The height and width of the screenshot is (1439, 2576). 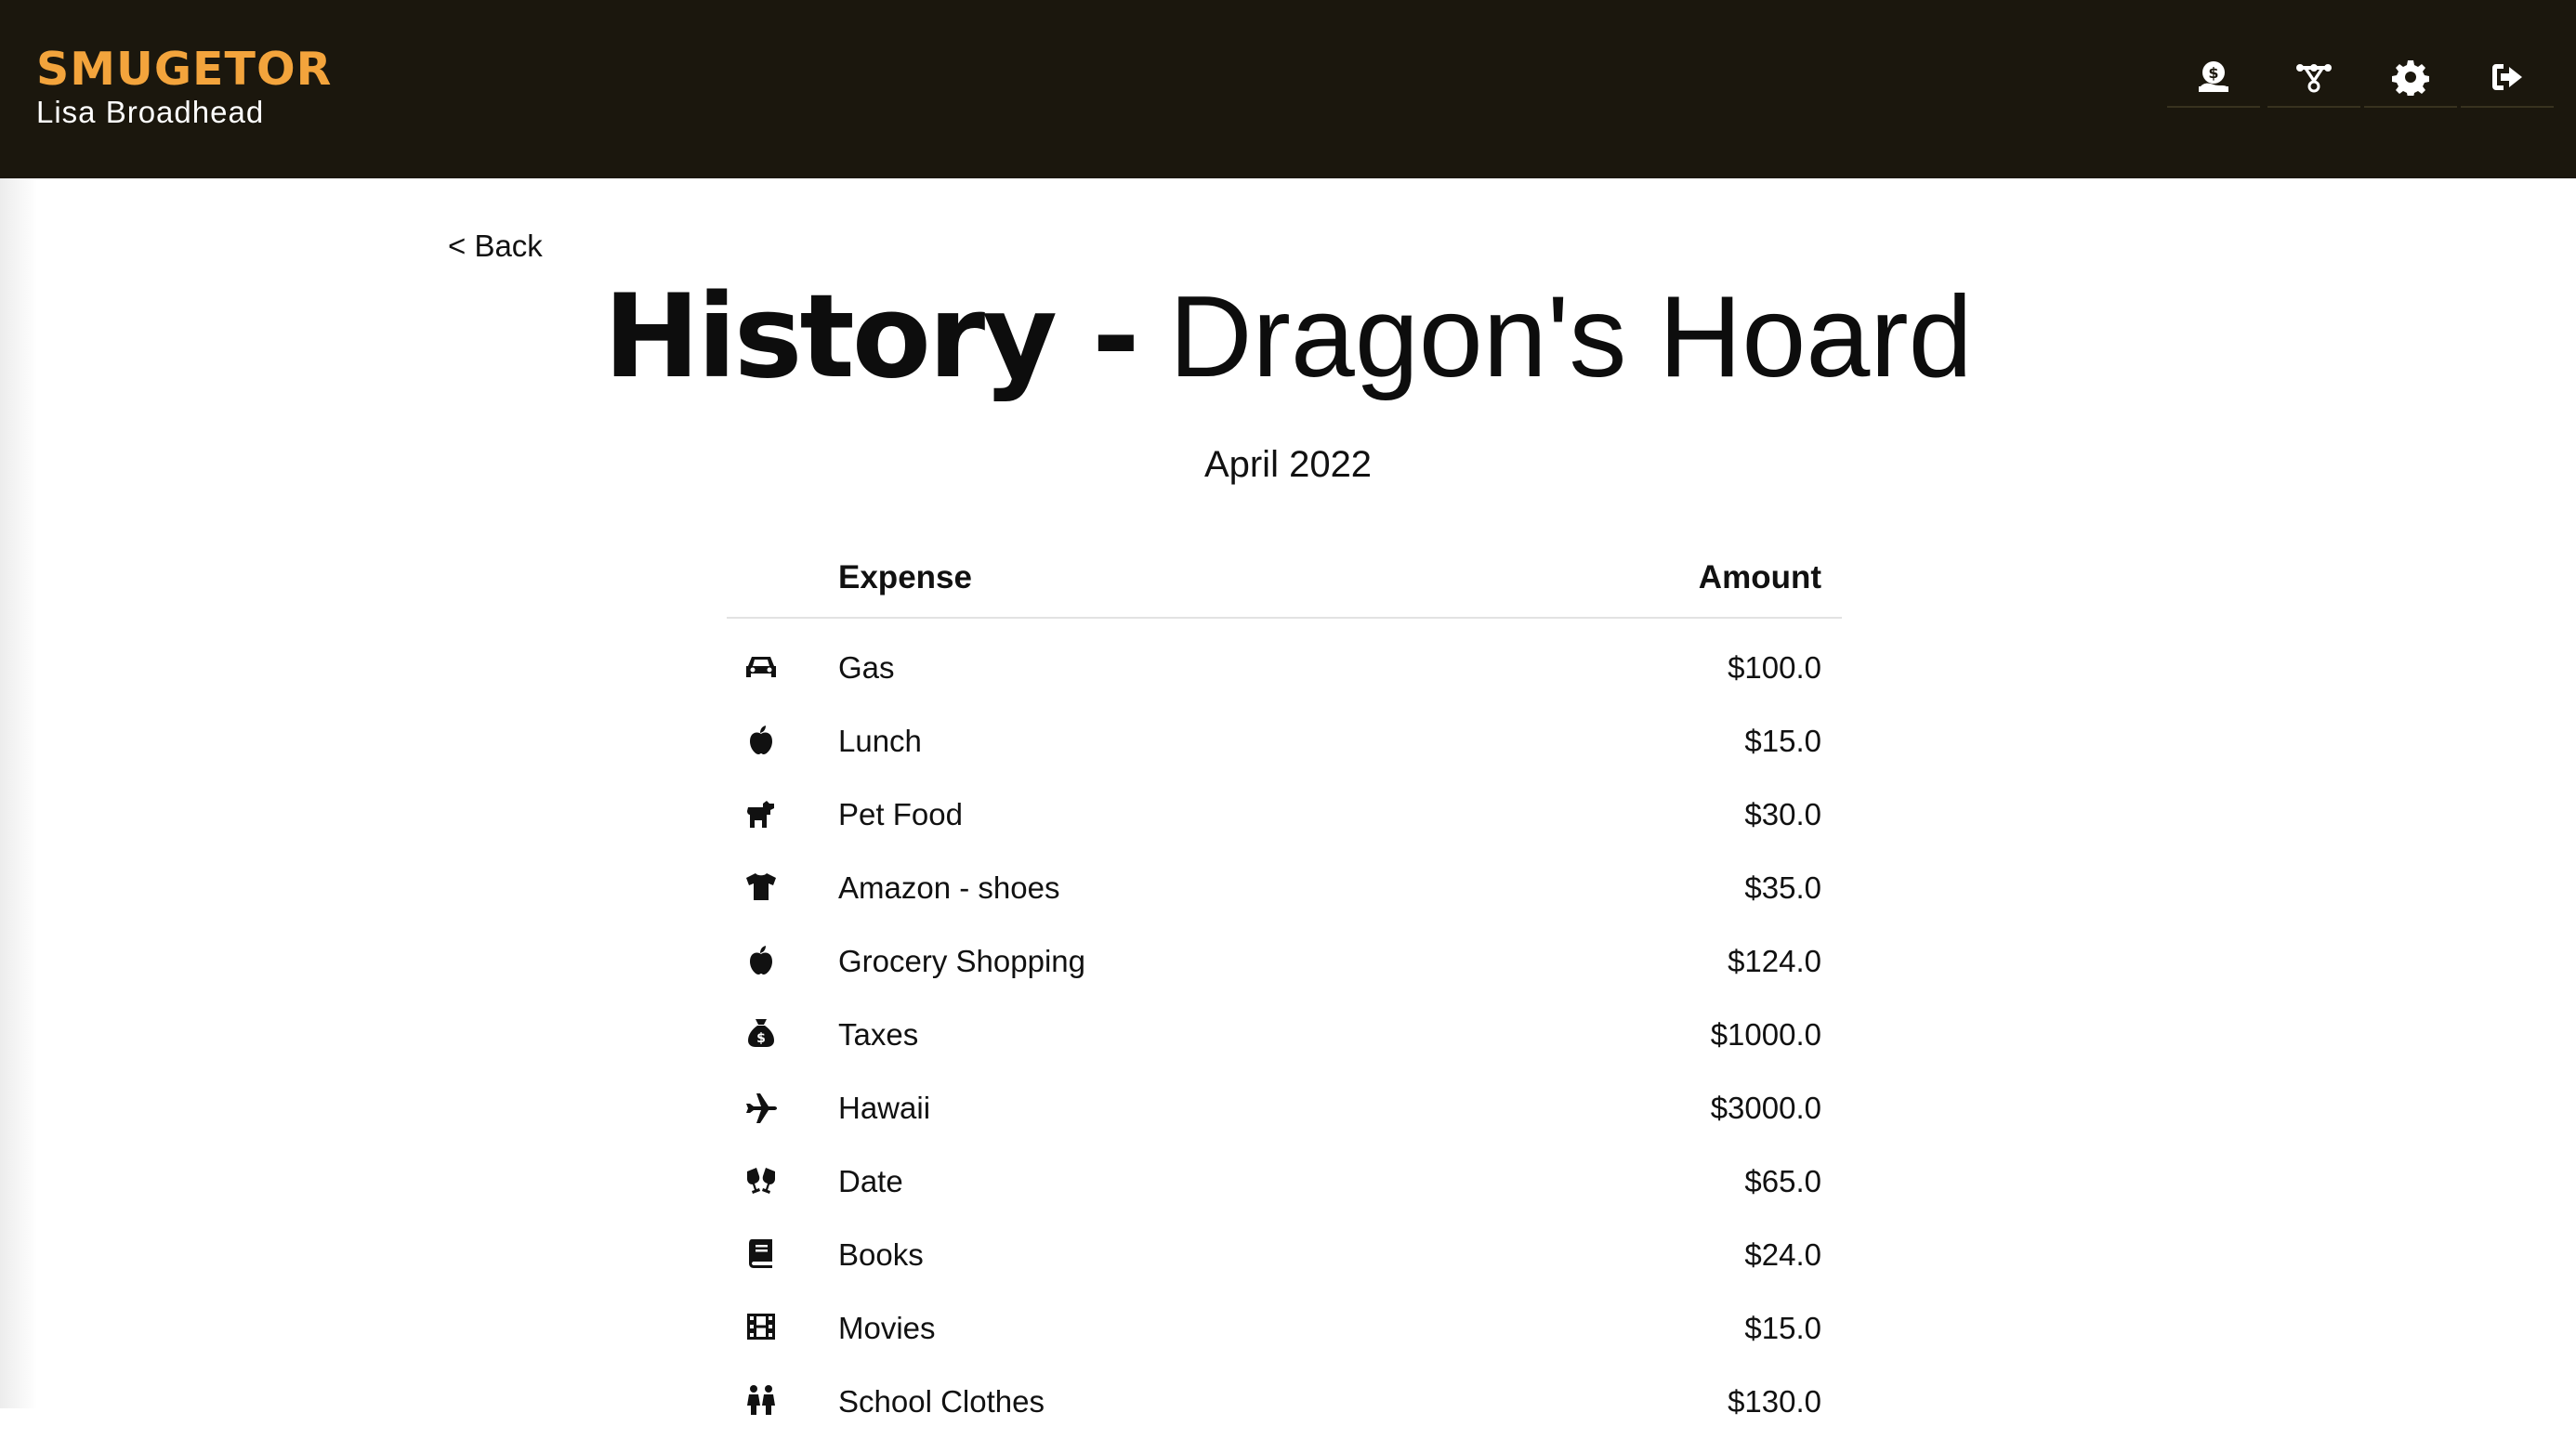 I want to click on back-link: < Back, so click(x=495, y=247).